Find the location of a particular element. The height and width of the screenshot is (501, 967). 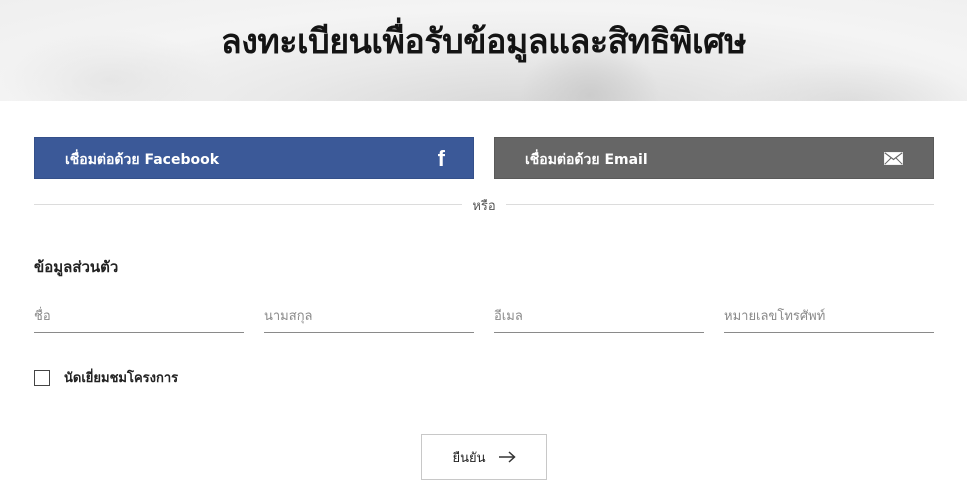

phone-input is located at coordinates (829, 316).